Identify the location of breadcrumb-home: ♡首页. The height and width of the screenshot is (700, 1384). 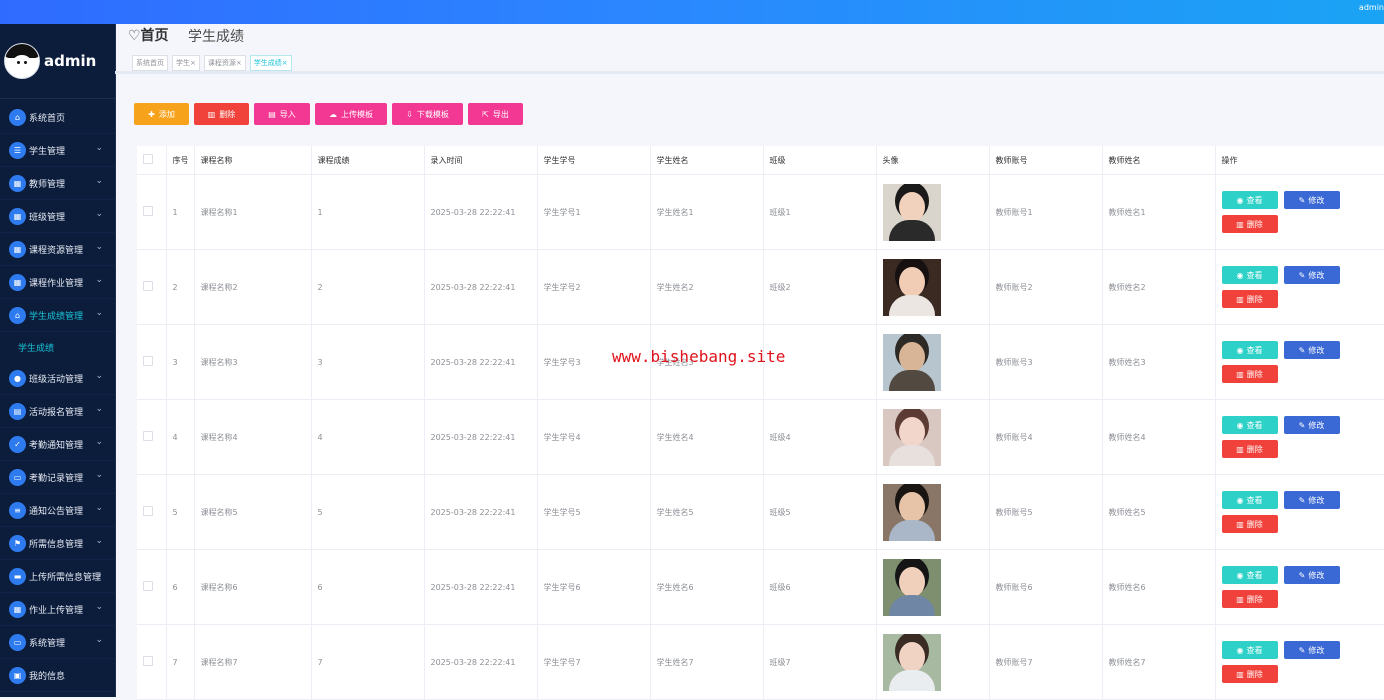
(148, 35).